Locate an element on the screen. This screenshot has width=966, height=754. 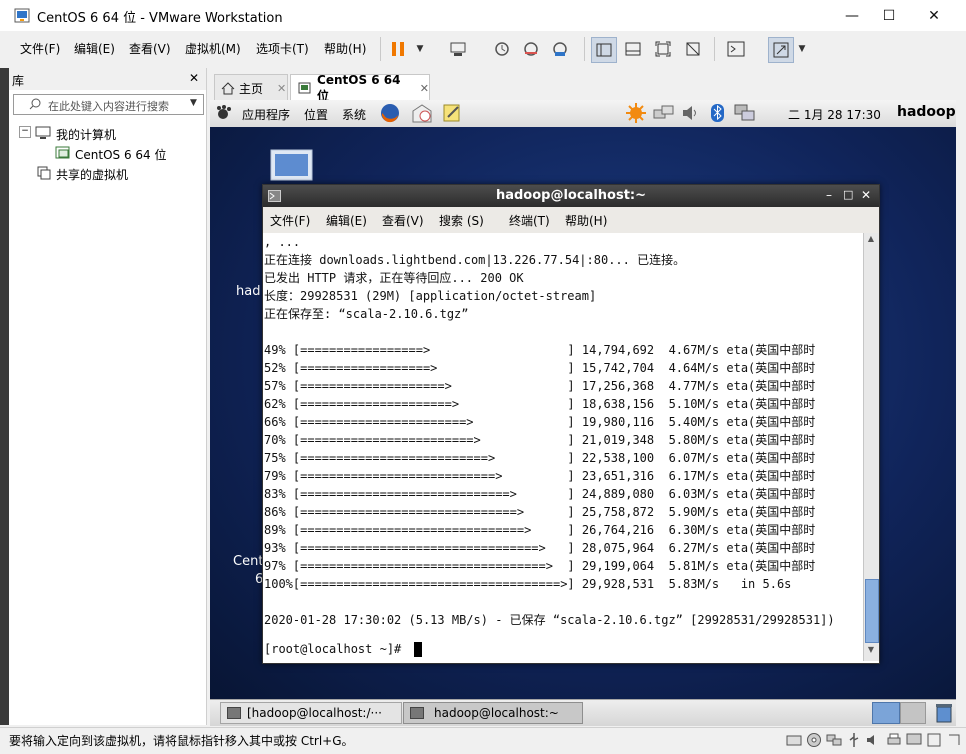
close-button: ✕ is located at coordinates (934, 15).